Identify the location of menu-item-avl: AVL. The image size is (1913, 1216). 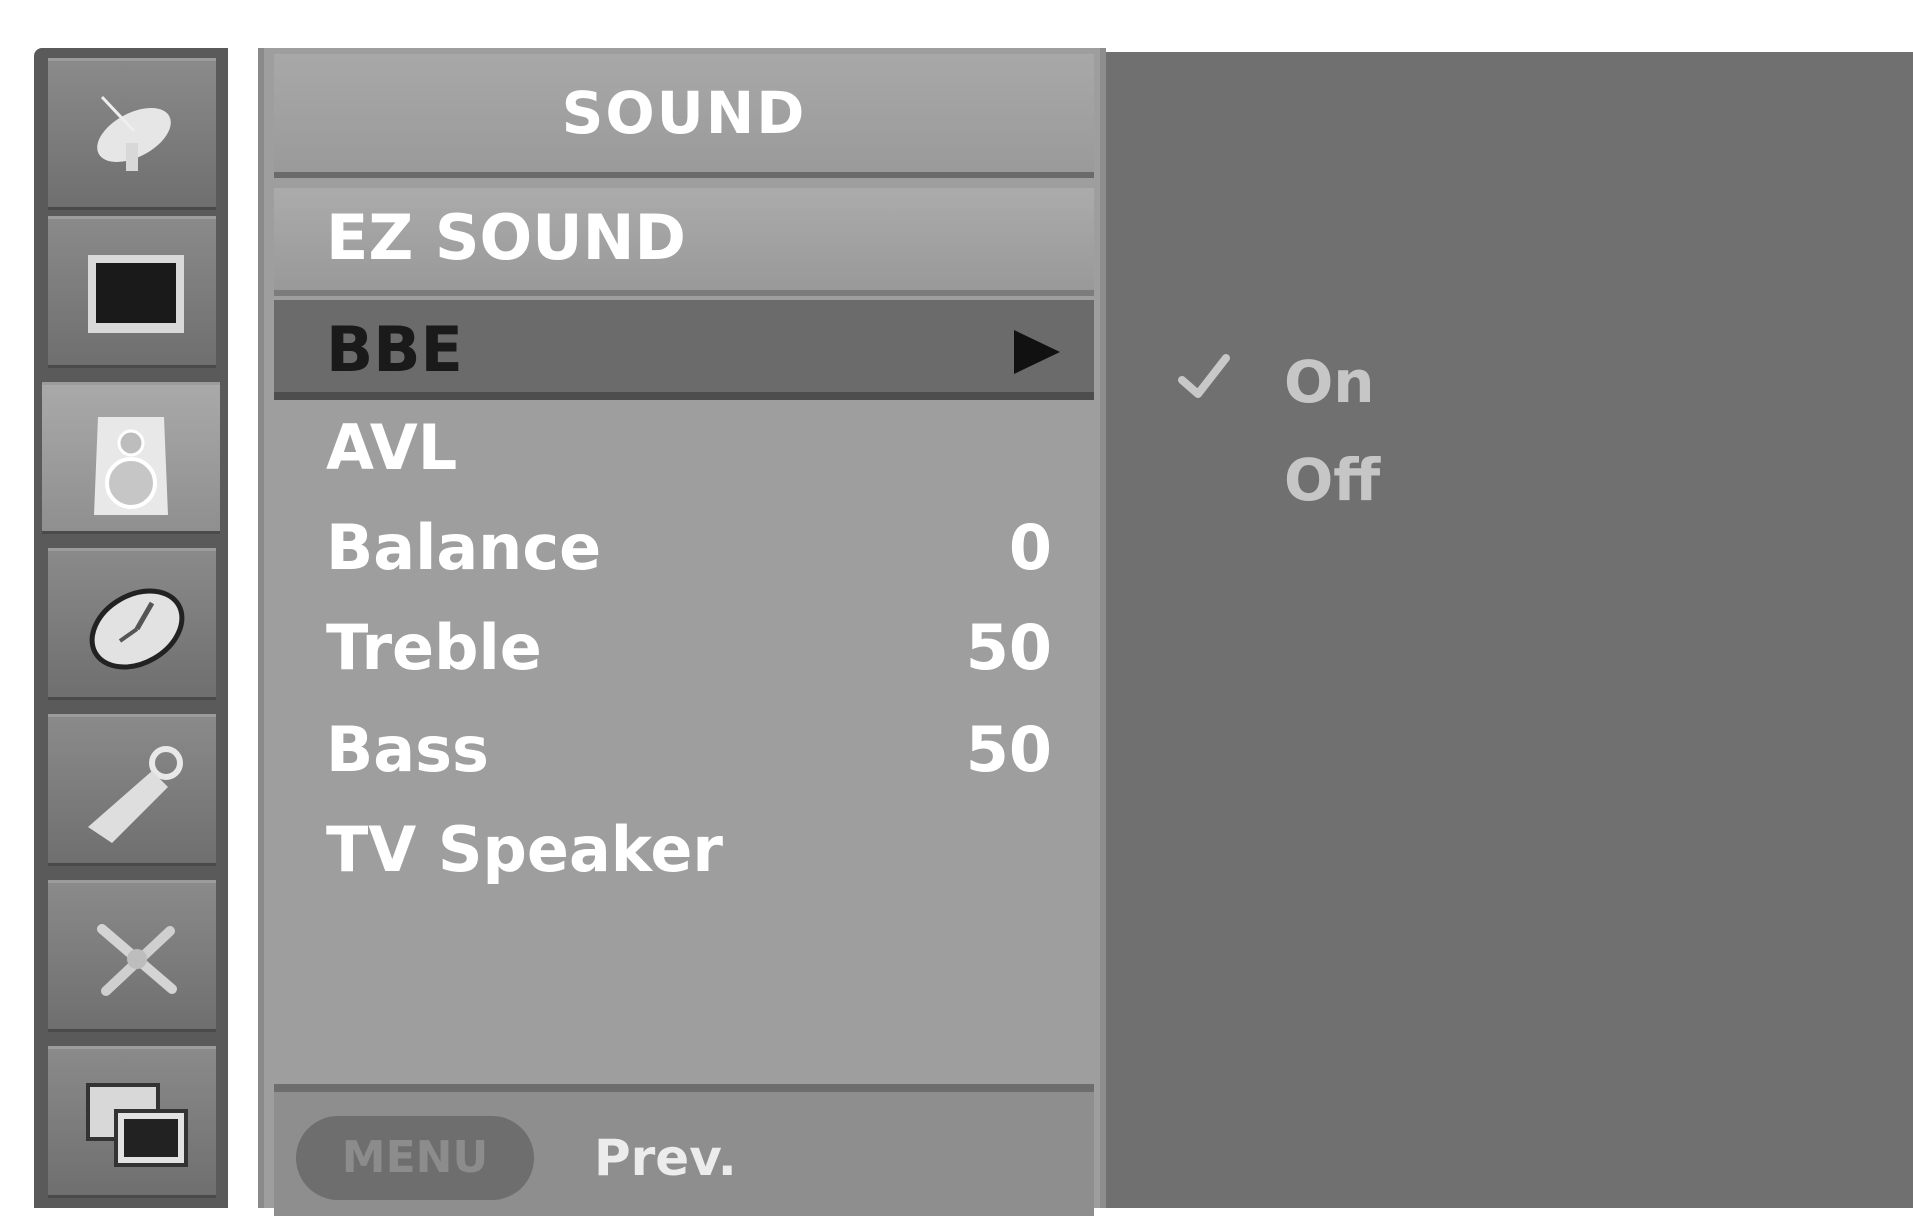
(684, 448).